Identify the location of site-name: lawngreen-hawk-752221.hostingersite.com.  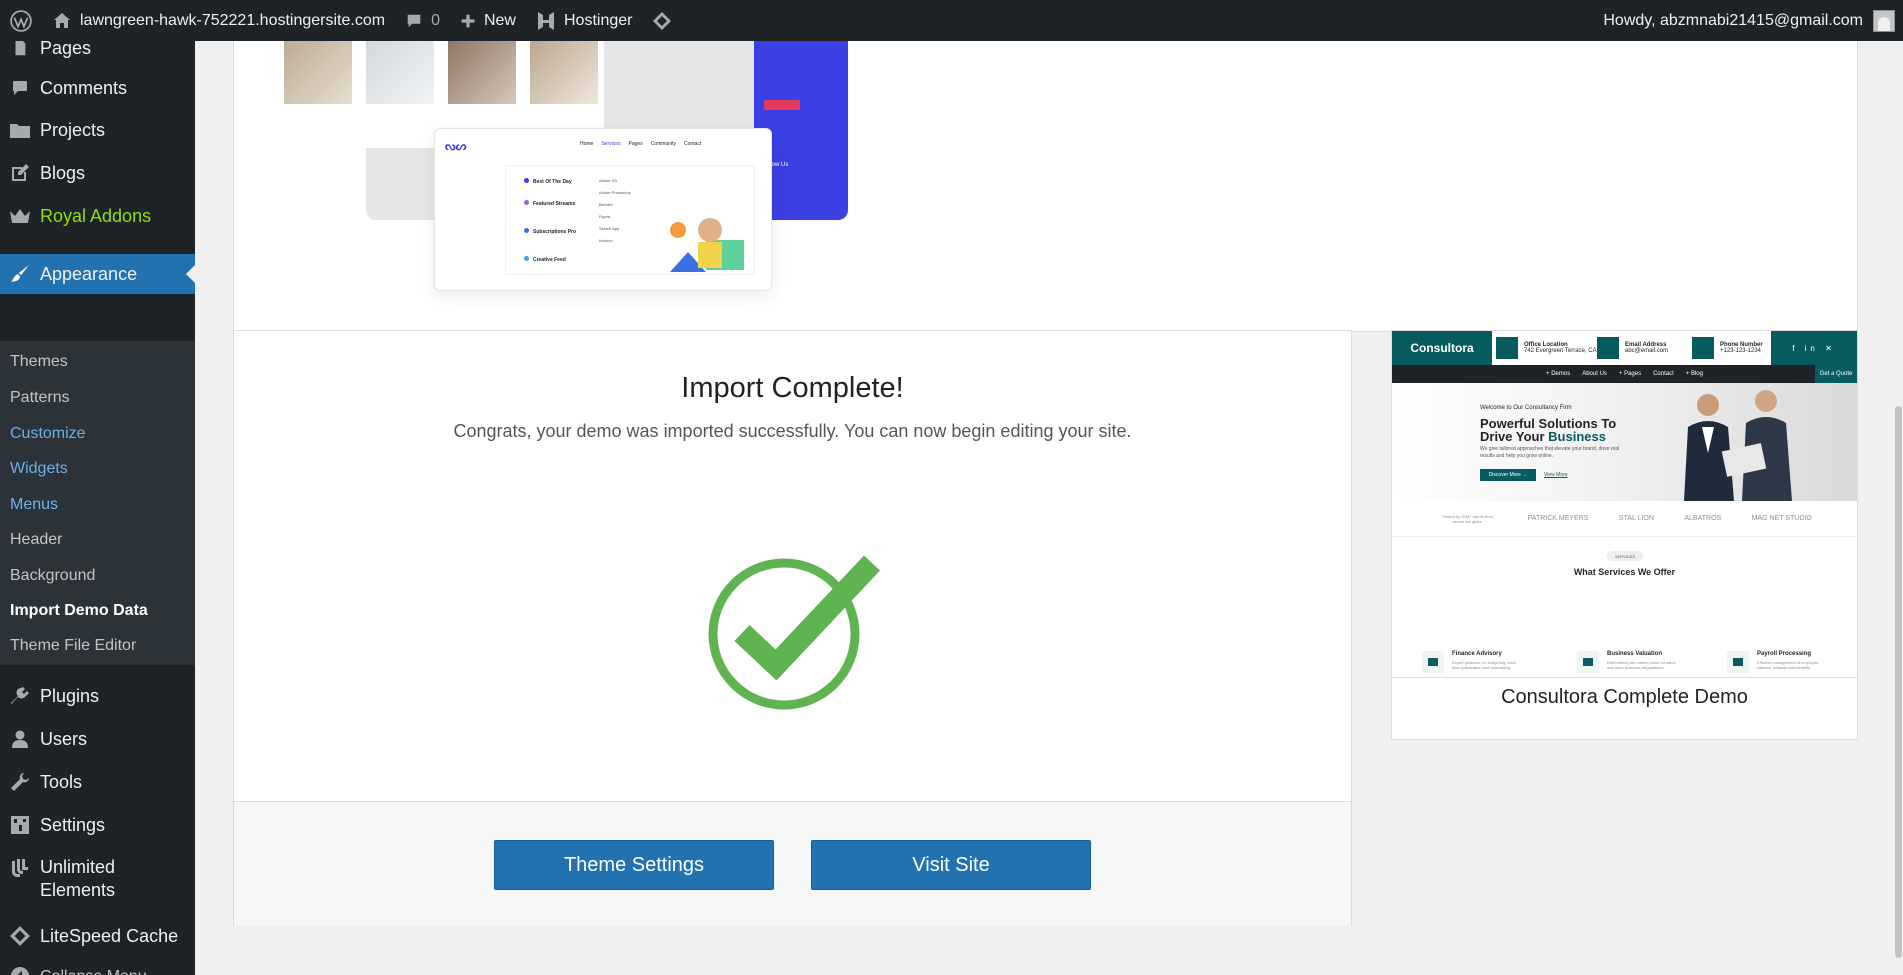
(233, 20).